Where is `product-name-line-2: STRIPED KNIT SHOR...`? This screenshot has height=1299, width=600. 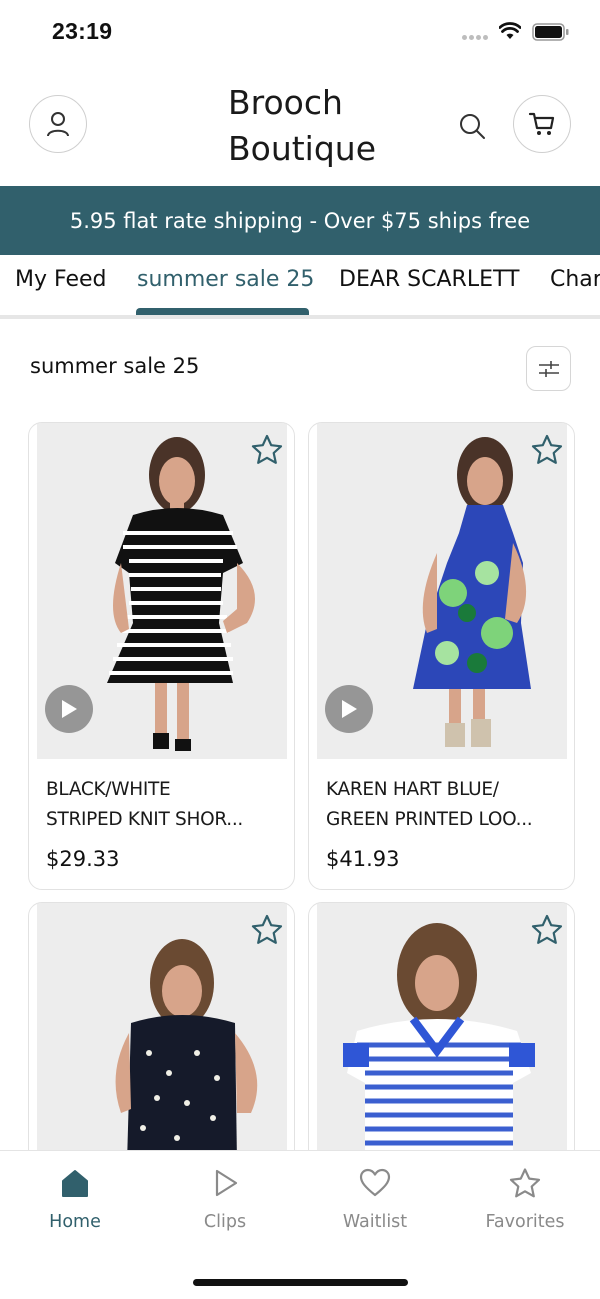
product-name-line-2: STRIPED KNIT SHOR... is located at coordinates (144, 819).